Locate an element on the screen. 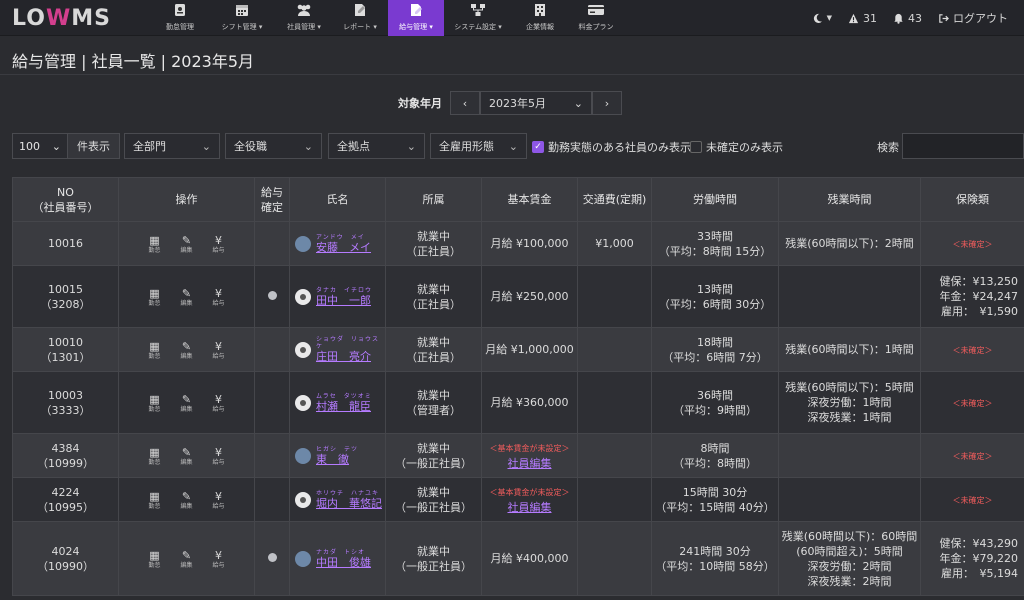 The height and width of the screenshot is (600, 1024). col-confirm-sub: 確定 is located at coordinates (272, 207).